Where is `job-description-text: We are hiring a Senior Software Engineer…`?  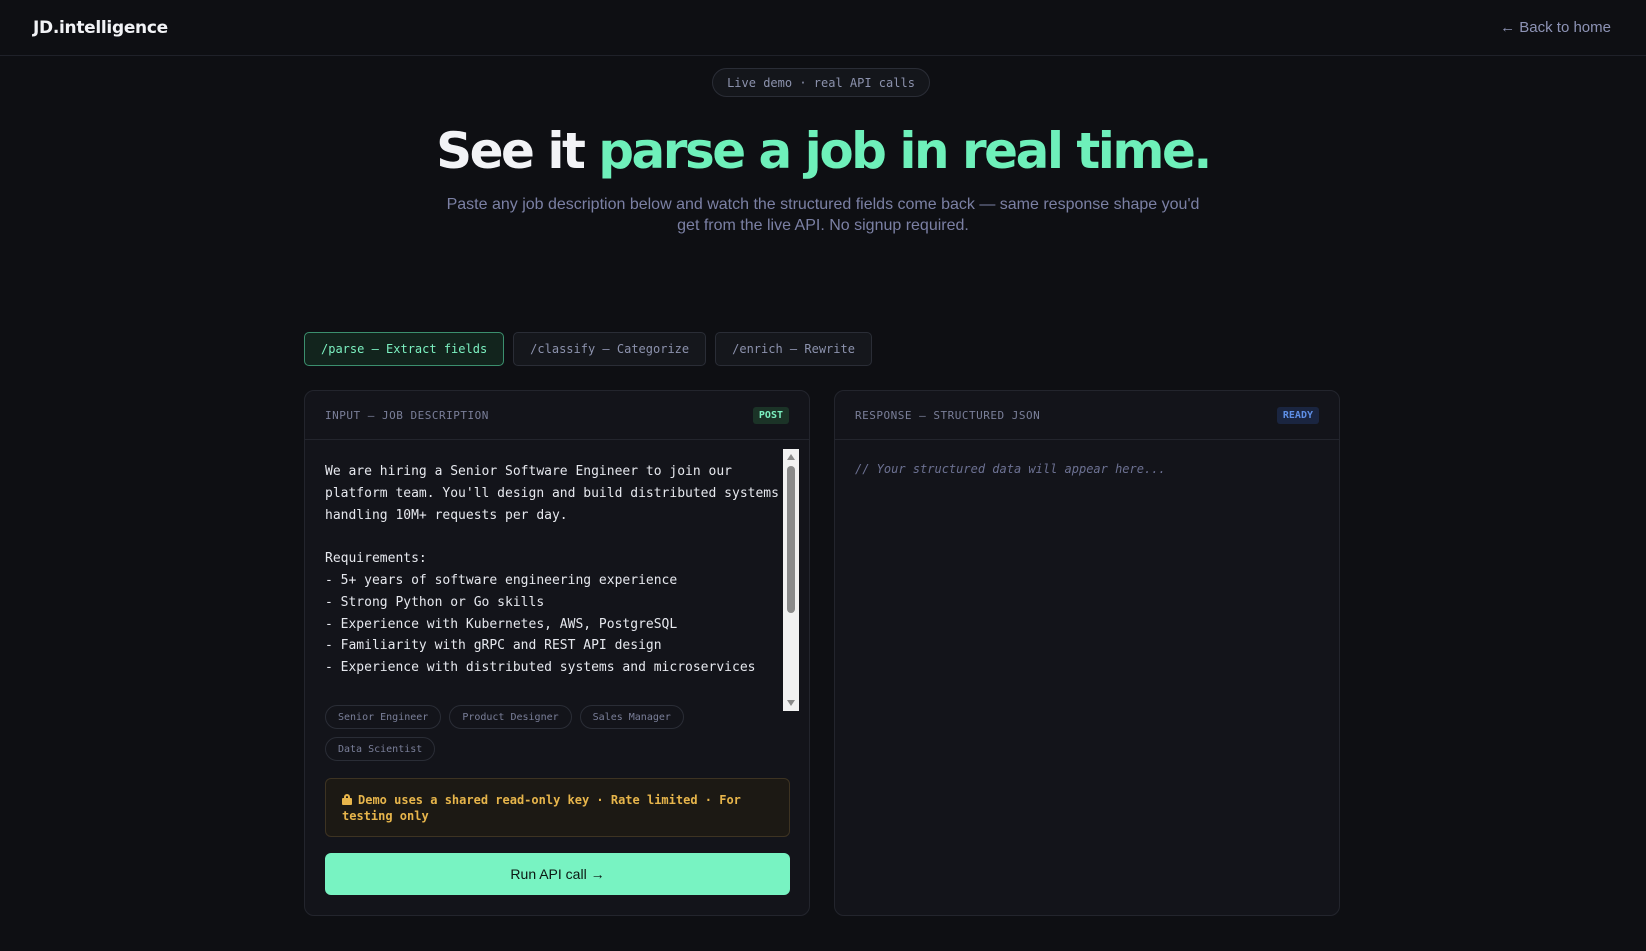 job-description-text: We are hiring a Senior Software Engineer… is located at coordinates (554, 580).